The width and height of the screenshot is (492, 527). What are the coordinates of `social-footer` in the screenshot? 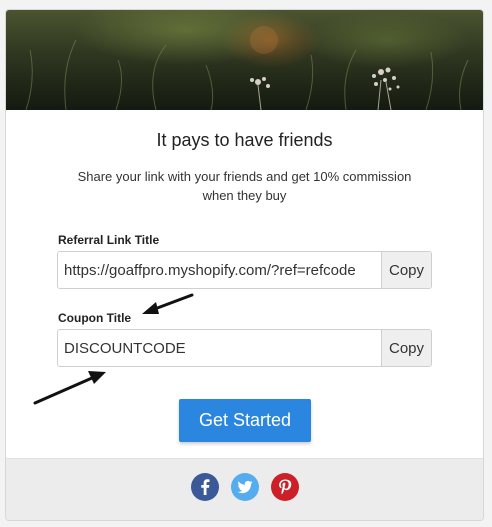 It's located at (244, 489).